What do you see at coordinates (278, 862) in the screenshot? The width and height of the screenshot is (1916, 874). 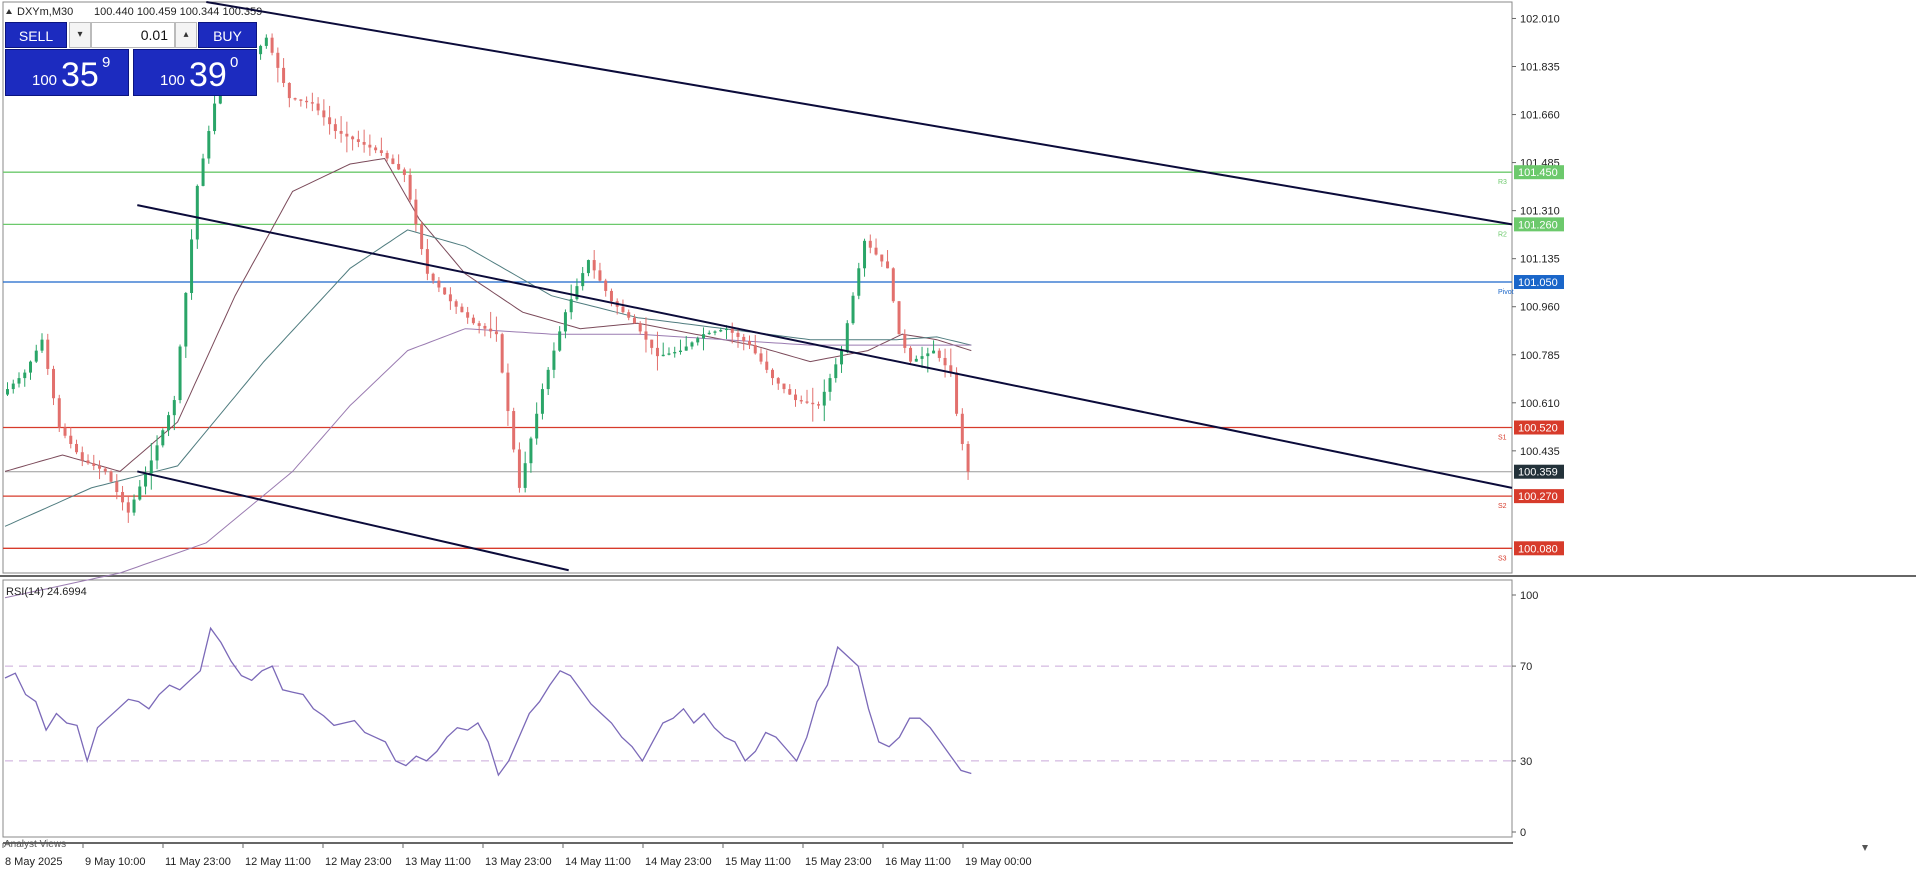 I see `time-tick-label: 12 May 11:00` at bounding box center [278, 862].